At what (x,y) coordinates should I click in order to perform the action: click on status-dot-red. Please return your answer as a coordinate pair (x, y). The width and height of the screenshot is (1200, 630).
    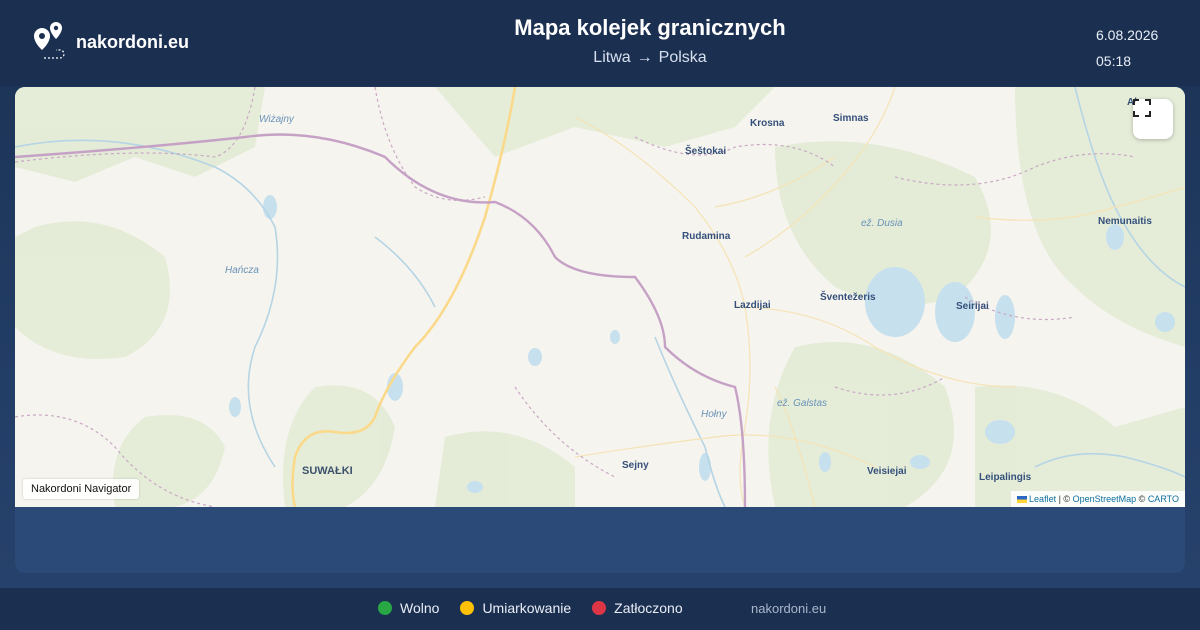
    Looking at the image, I should click on (599, 608).